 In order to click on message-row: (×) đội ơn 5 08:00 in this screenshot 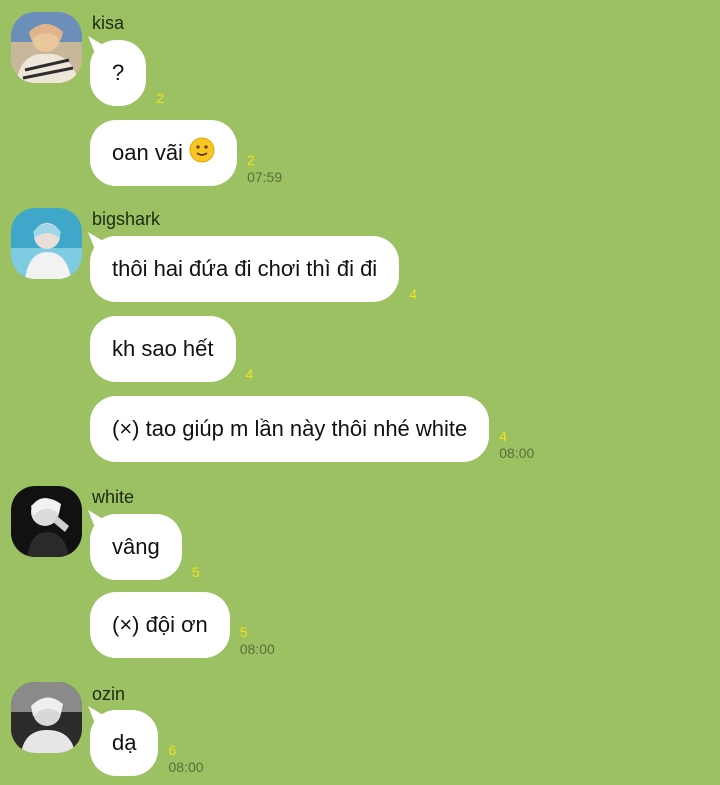, I will do `click(182, 625)`.